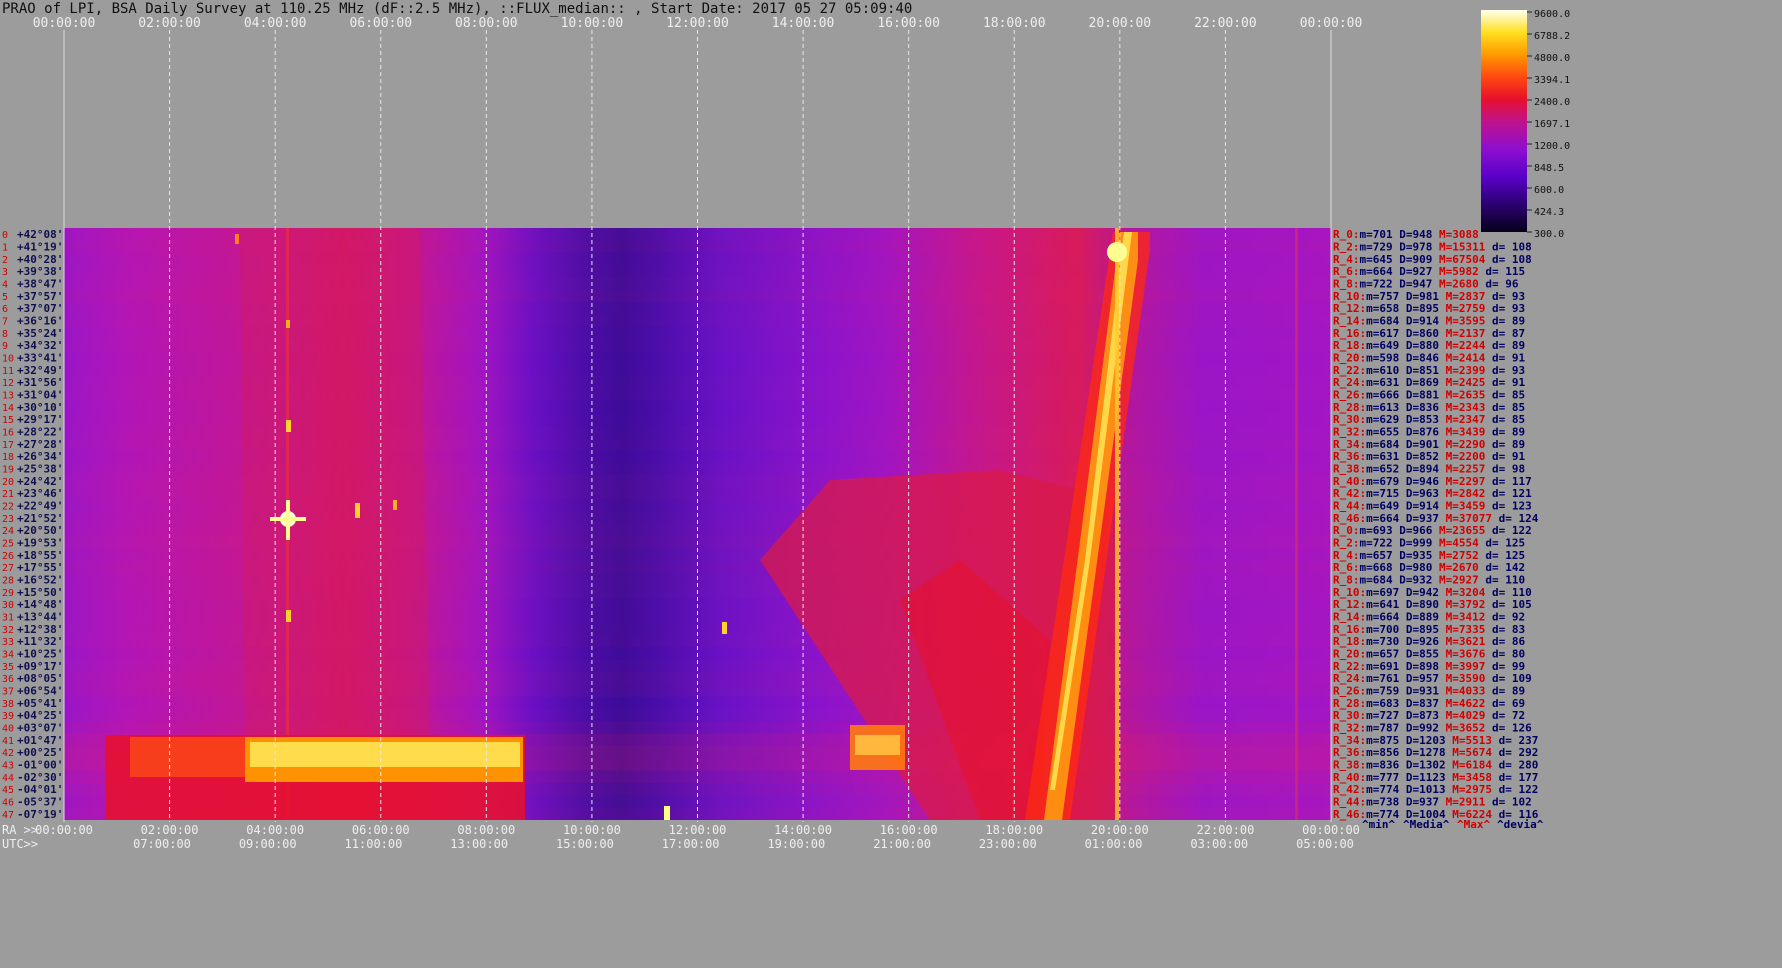  What do you see at coordinates (40, 518) in the screenshot?
I see `declination-label: +21°52'` at bounding box center [40, 518].